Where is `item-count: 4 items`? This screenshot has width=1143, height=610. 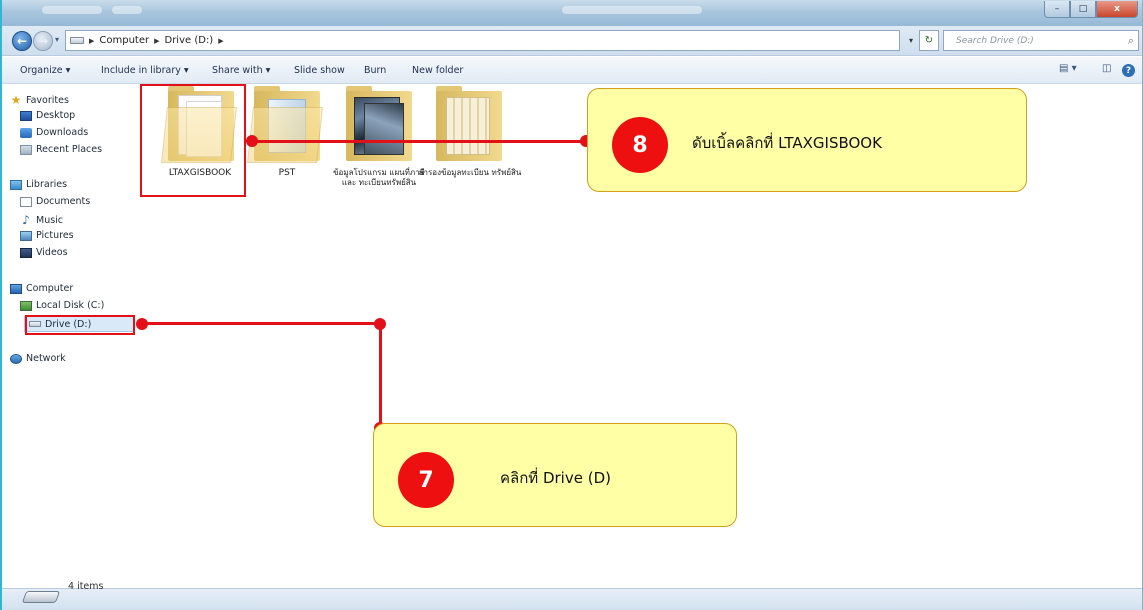
item-count: 4 items is located at coordinates (86, 586).